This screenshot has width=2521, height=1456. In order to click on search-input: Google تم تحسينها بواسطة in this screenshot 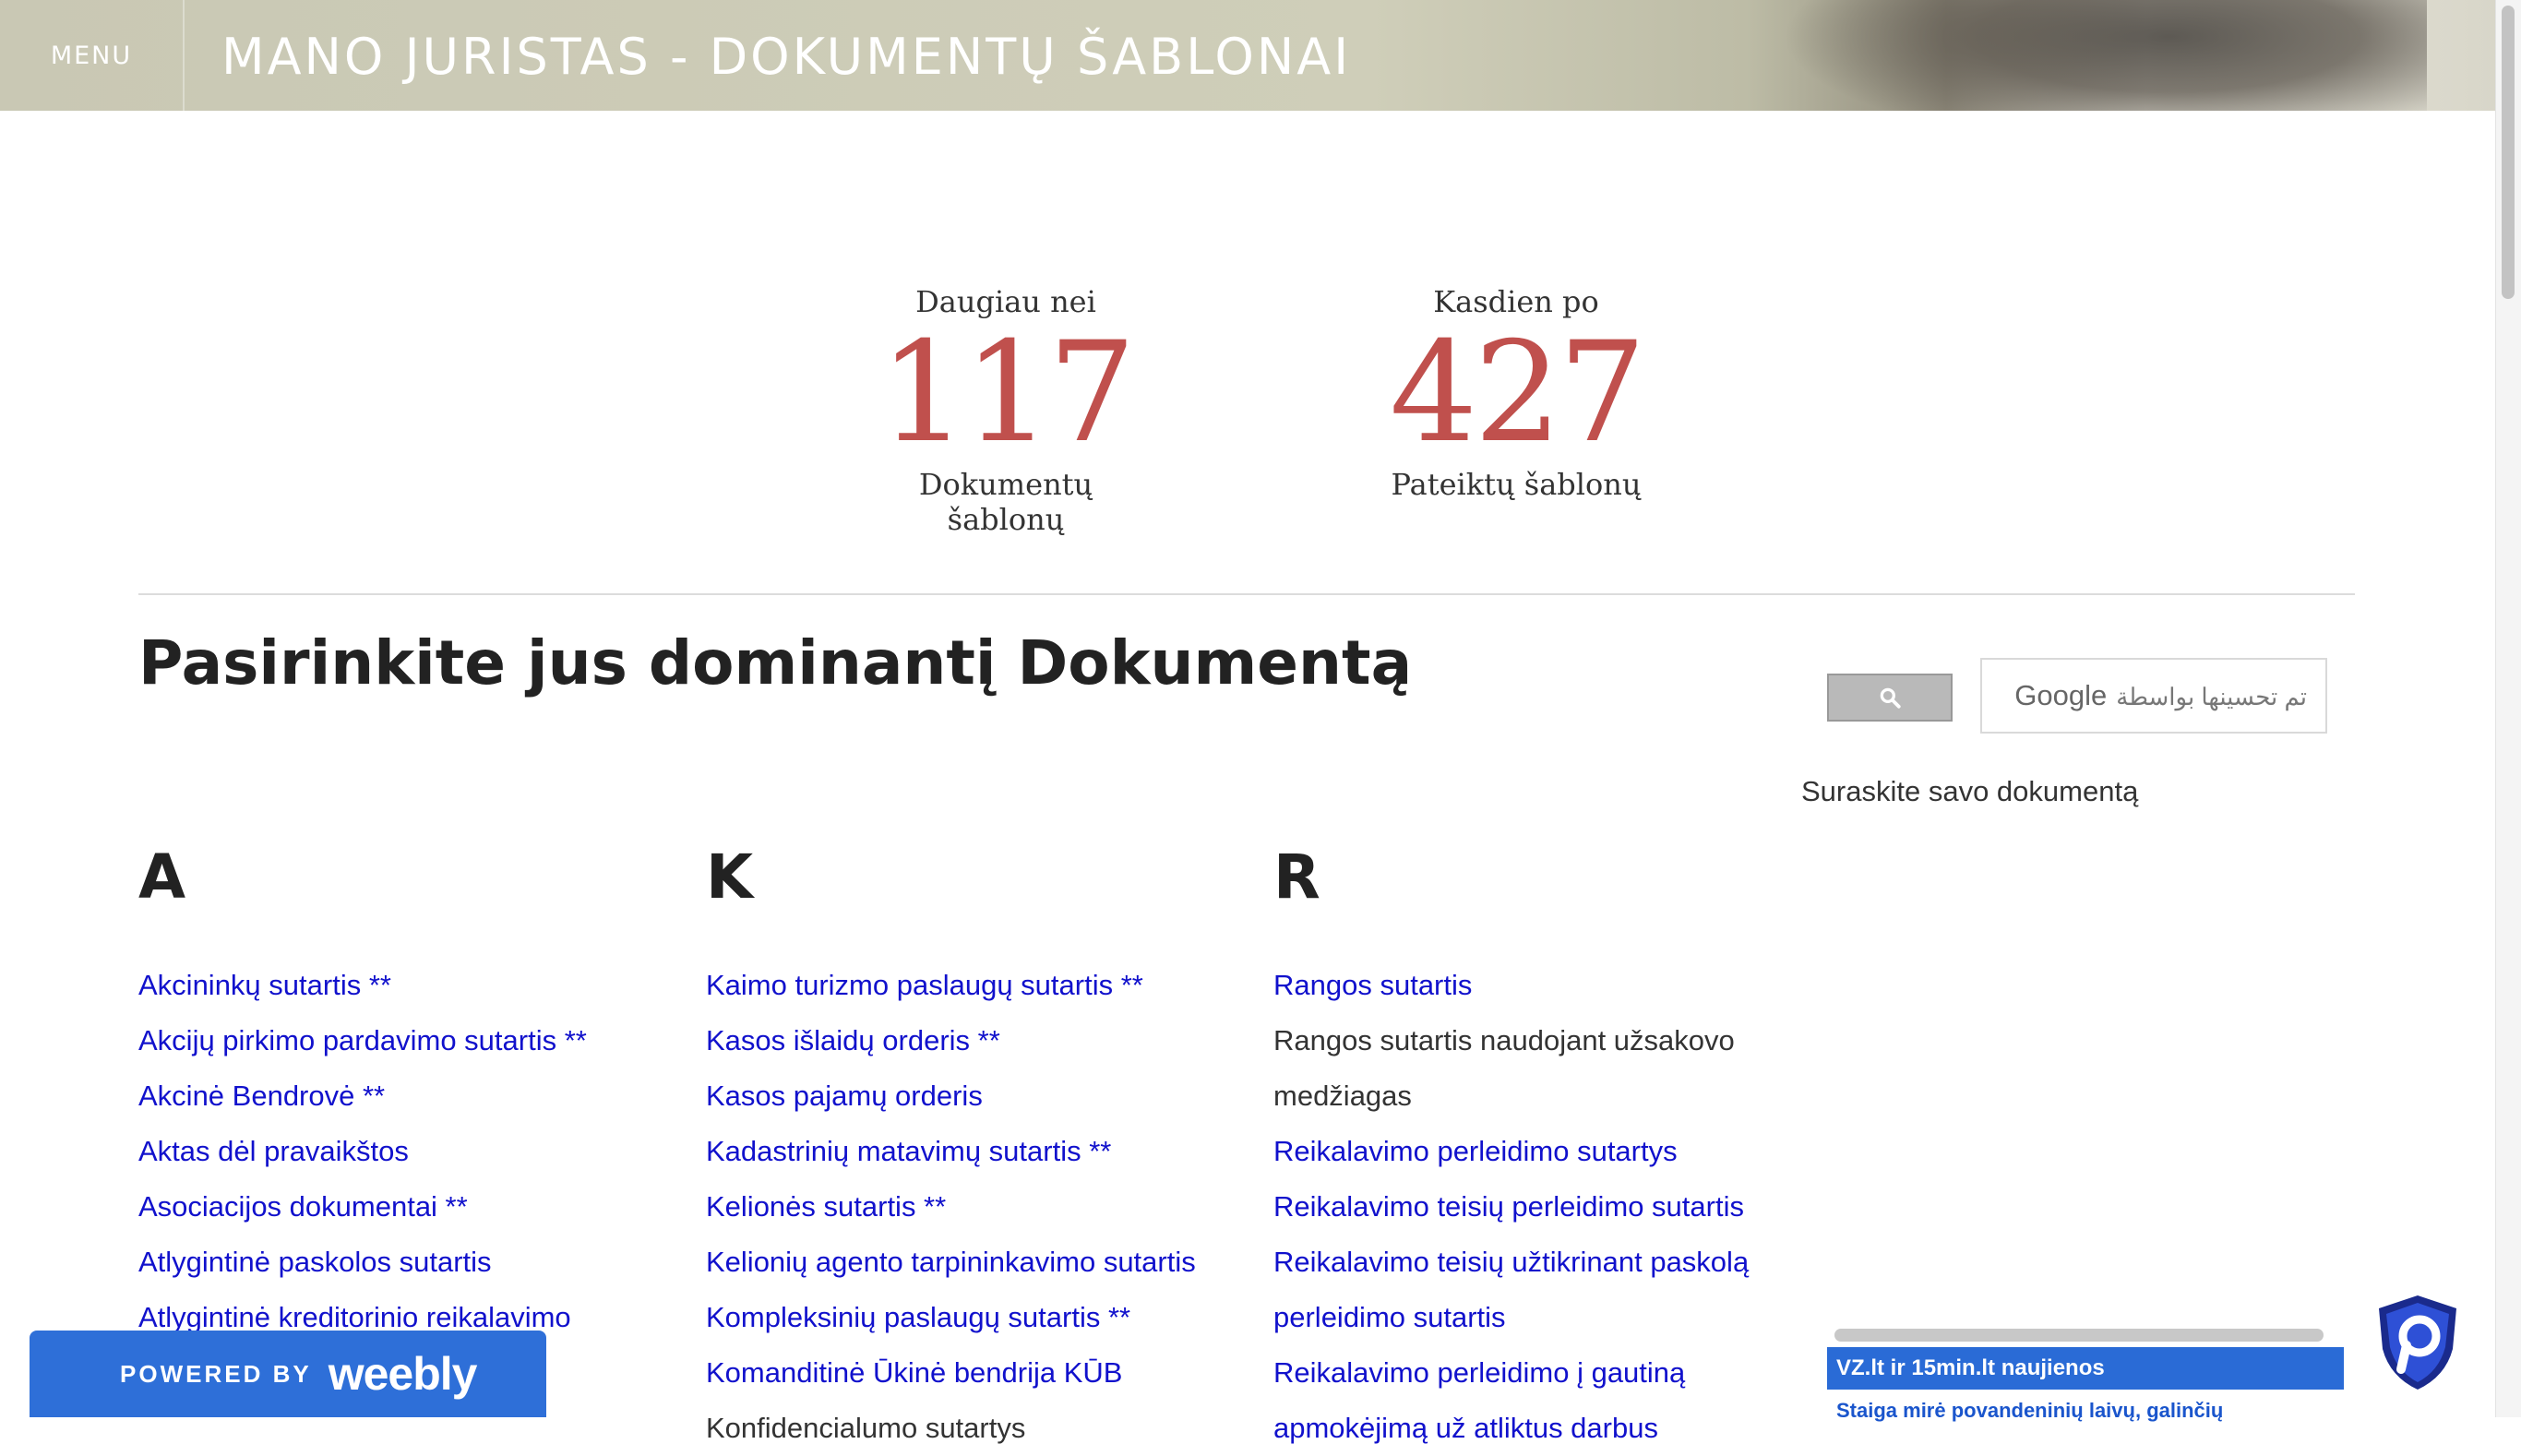, I will do `click(2154, 696)`.